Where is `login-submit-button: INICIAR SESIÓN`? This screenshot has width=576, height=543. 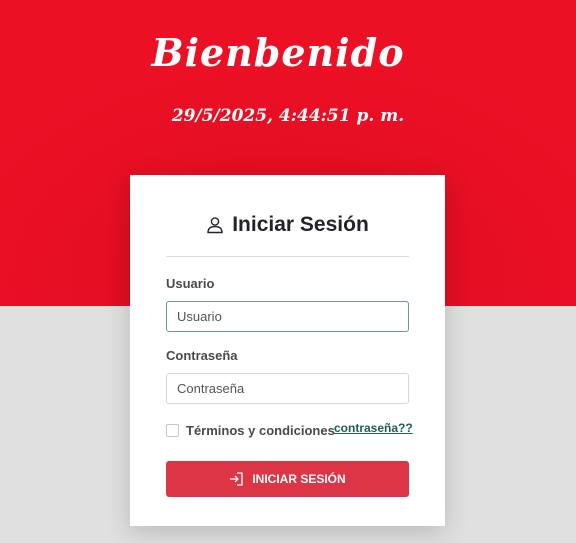
login-submit-button: INICIAR SESIÓN is located at coordinates (287, 479).